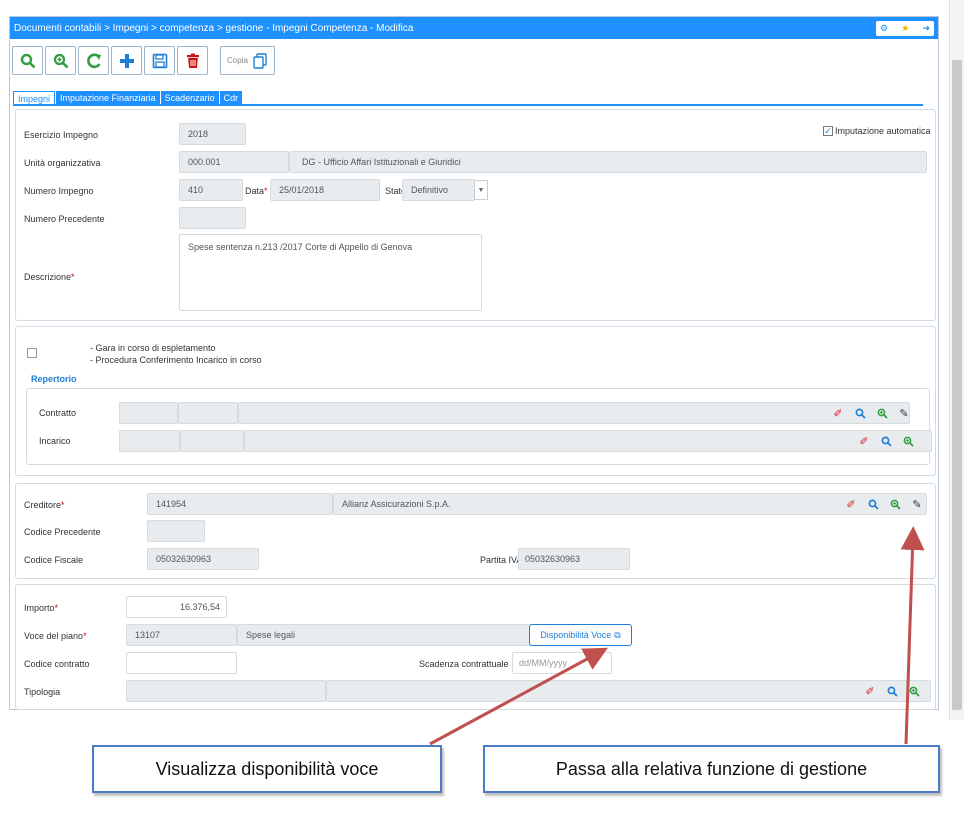  I want to click on callout-passa-gestione: Passa alla relativa funzione di gestione, so click(711, 769).